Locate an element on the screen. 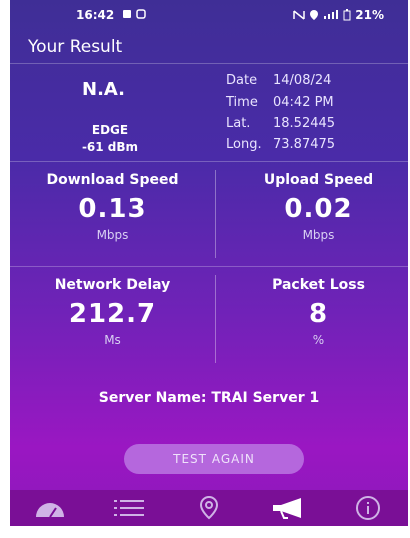  date-value: 14/08/24 is located at coordinates (302, 80).